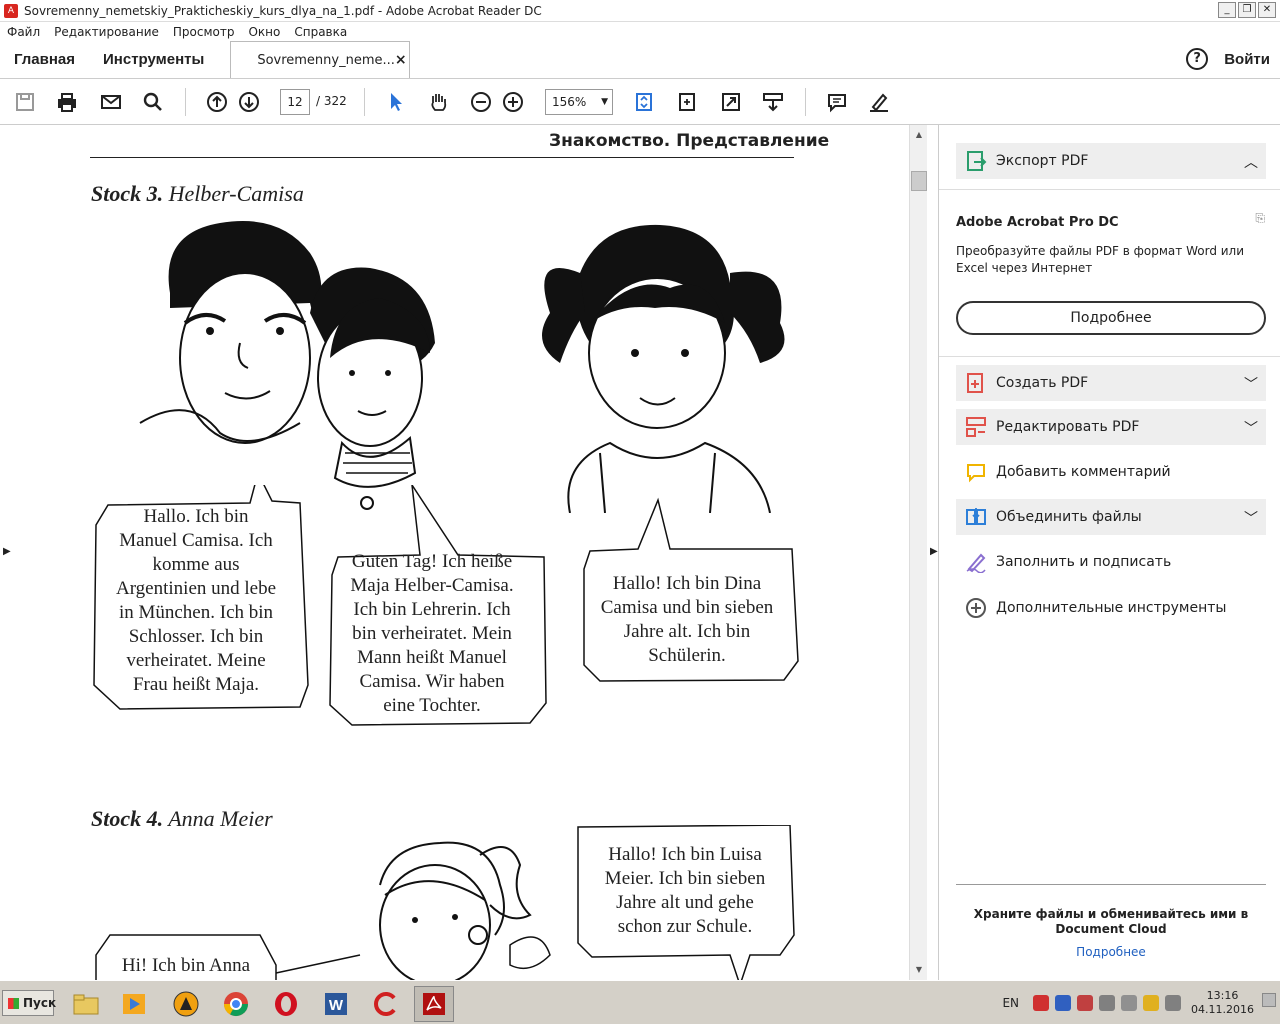 This screenshot has height=1025, width=1280. Describe the element at coordinates (1173, 1003) in the screenshot. I see `tray-display-icon` at that location.